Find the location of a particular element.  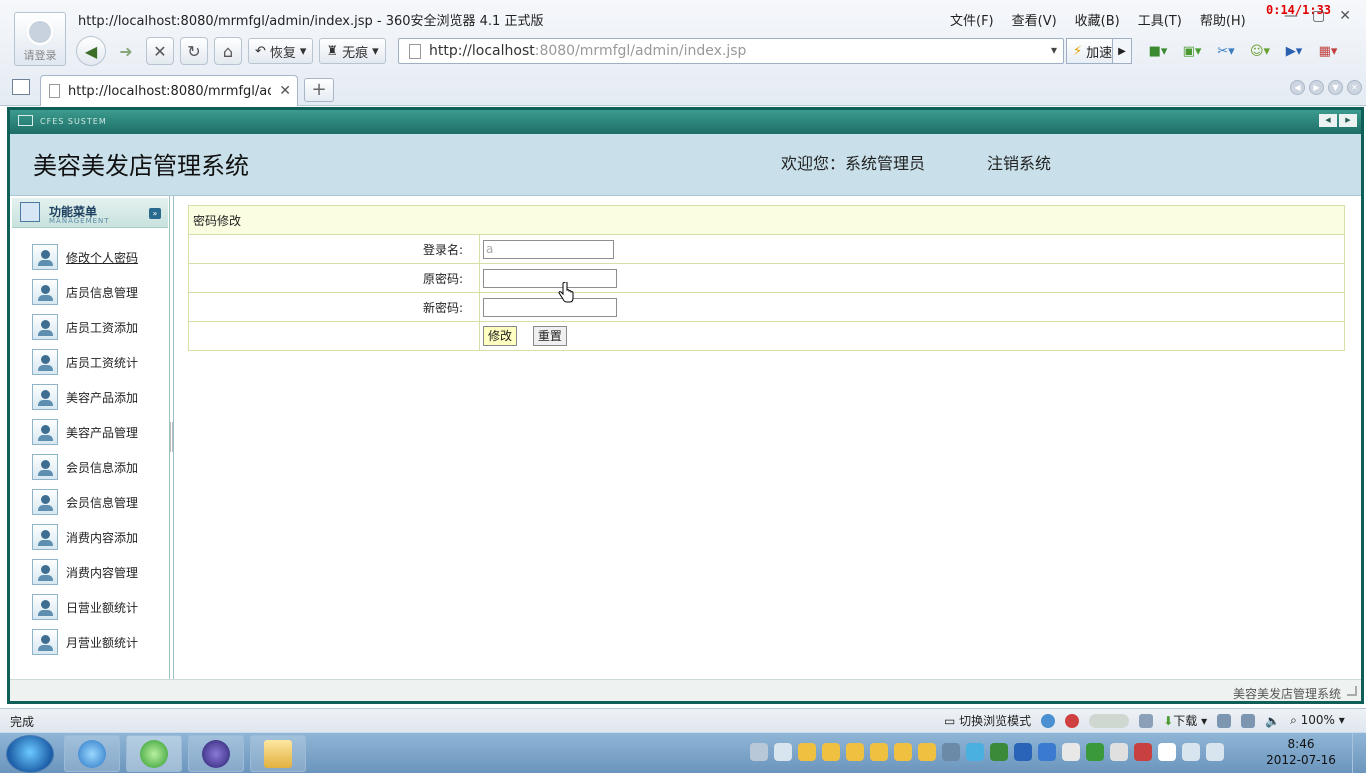

logout-link: 注销系统 is located at coordinates (1019, 162).